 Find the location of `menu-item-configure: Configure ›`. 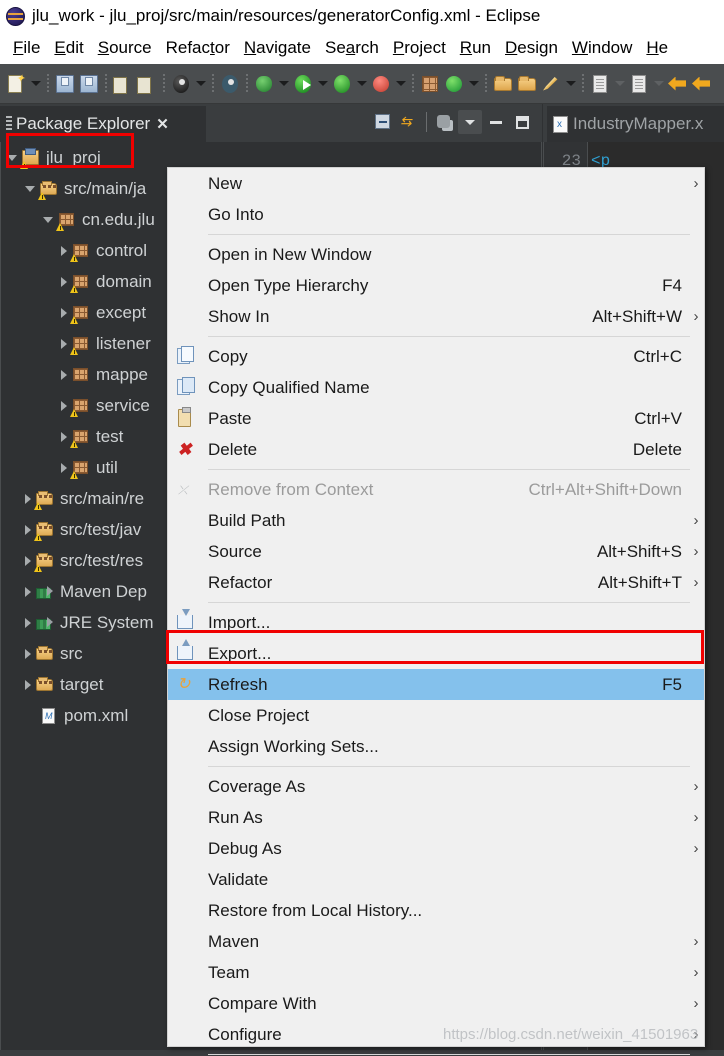

menu-item-configure: Configure › is located at coordinates (436, 1034).